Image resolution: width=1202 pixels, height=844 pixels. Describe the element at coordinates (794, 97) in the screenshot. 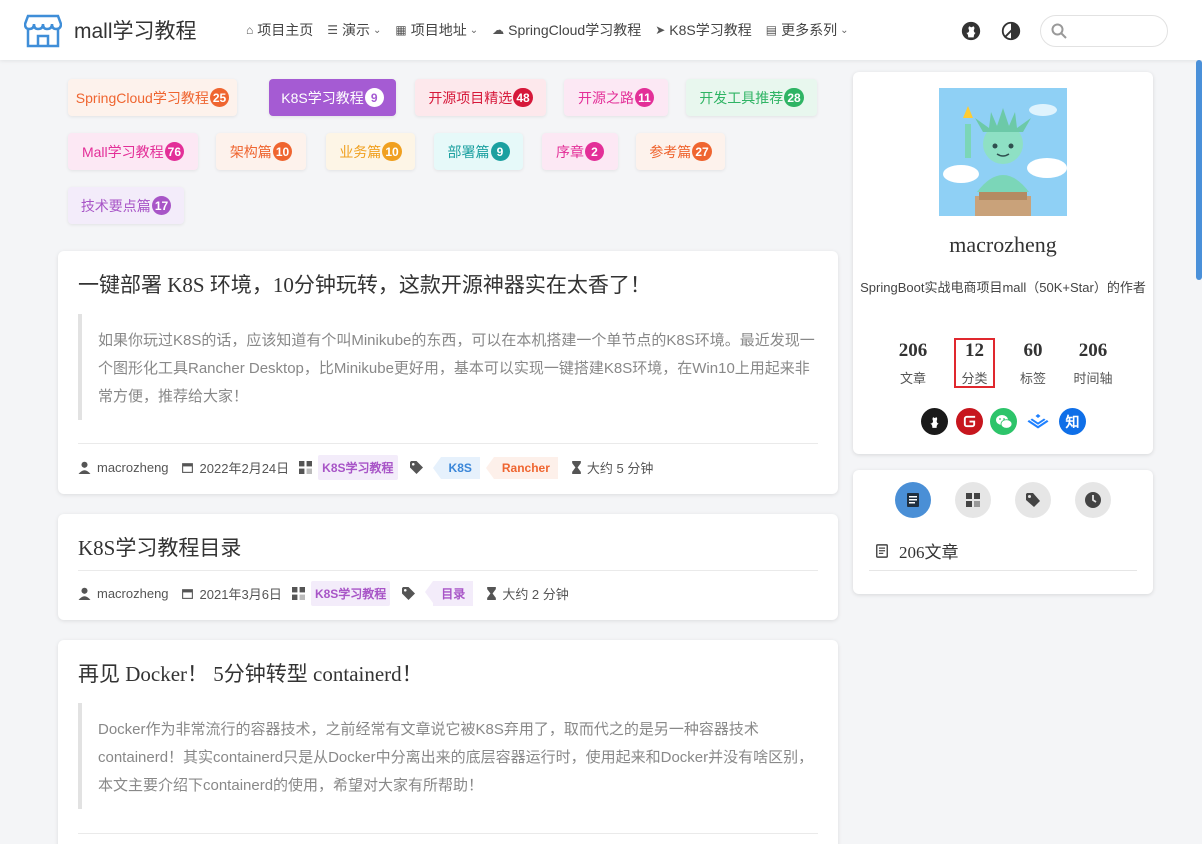

I see `tag-count: 28` at that location.